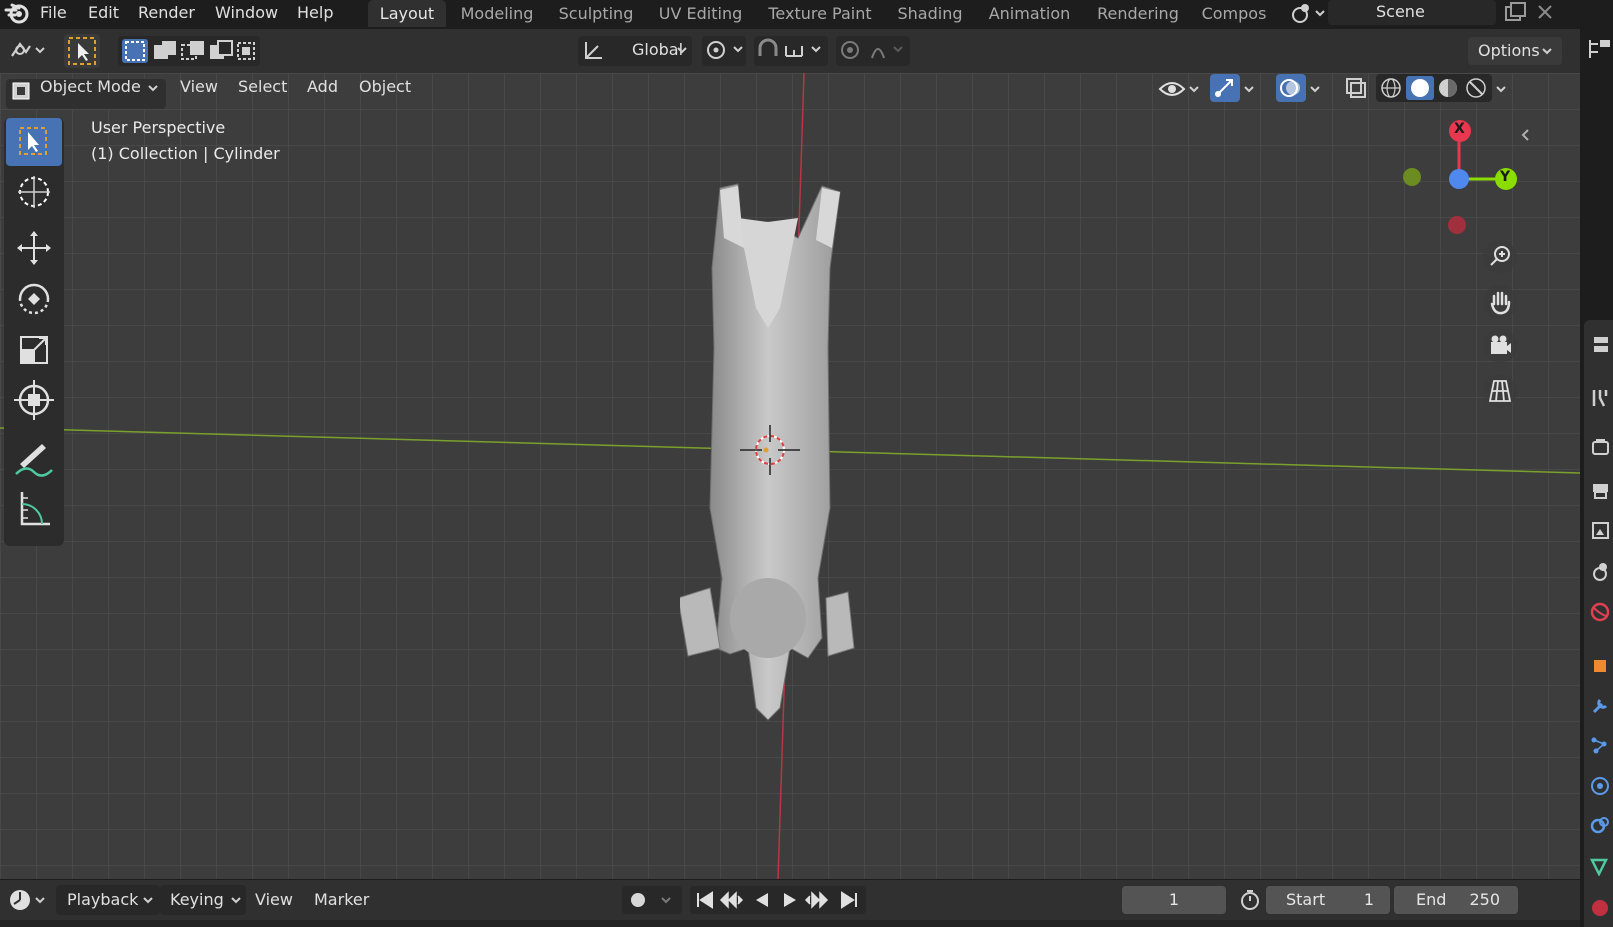 Image resolution: width=1613 pixels, height=927 pixels. I want to click on particles-properties-icon, so click(1599, 745).